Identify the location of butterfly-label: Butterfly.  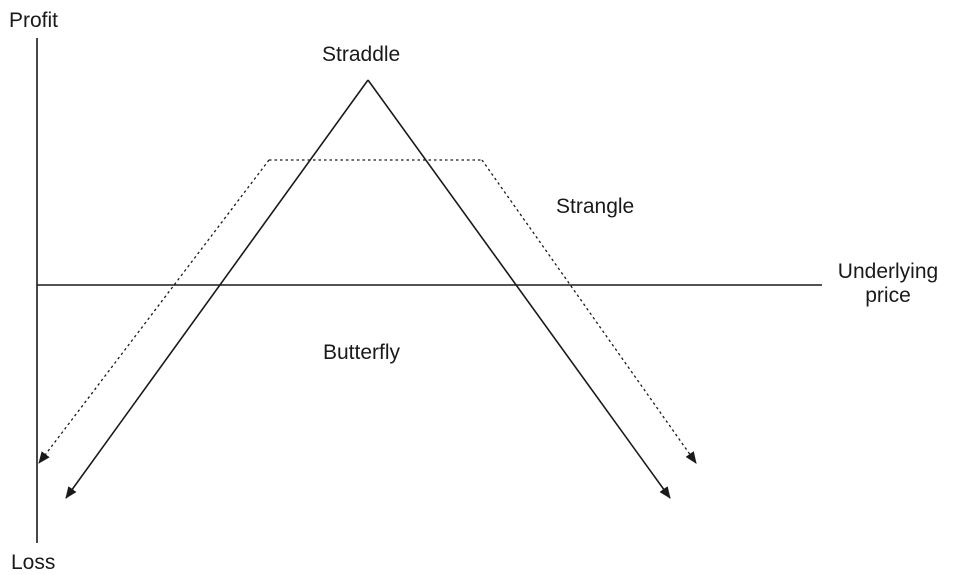
(362, 352).